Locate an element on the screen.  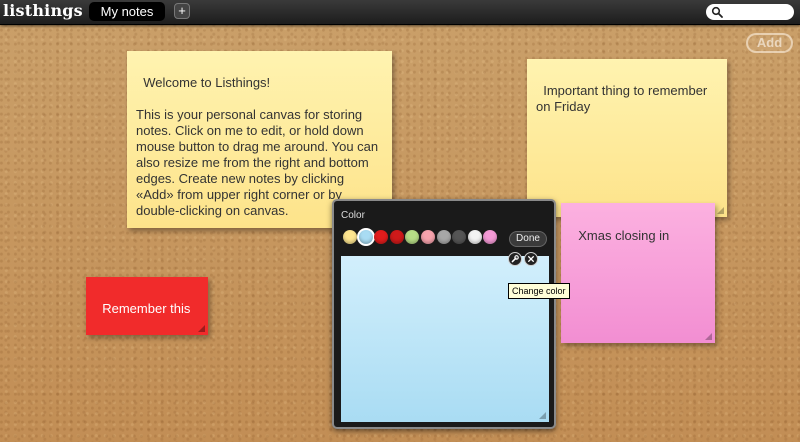
top-bar: listhings My notes + is located at coordinates (400, 12).